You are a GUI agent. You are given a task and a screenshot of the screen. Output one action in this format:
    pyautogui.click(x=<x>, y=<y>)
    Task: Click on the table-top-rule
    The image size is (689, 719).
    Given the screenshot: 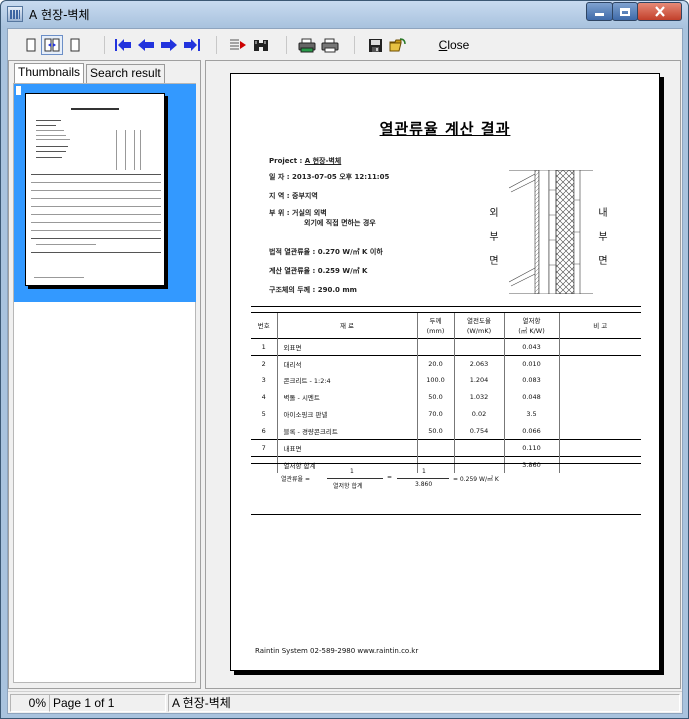 What is the action you would take?
    pyautogui.click(x=446, y=306)
    